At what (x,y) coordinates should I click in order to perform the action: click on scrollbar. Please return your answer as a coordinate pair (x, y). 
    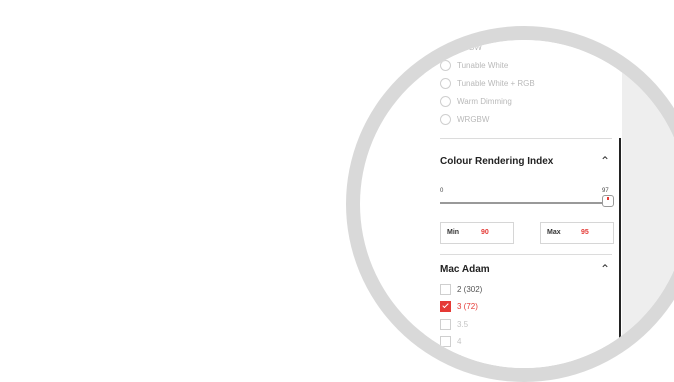
    Looking at the image, I should click on (620, 243).